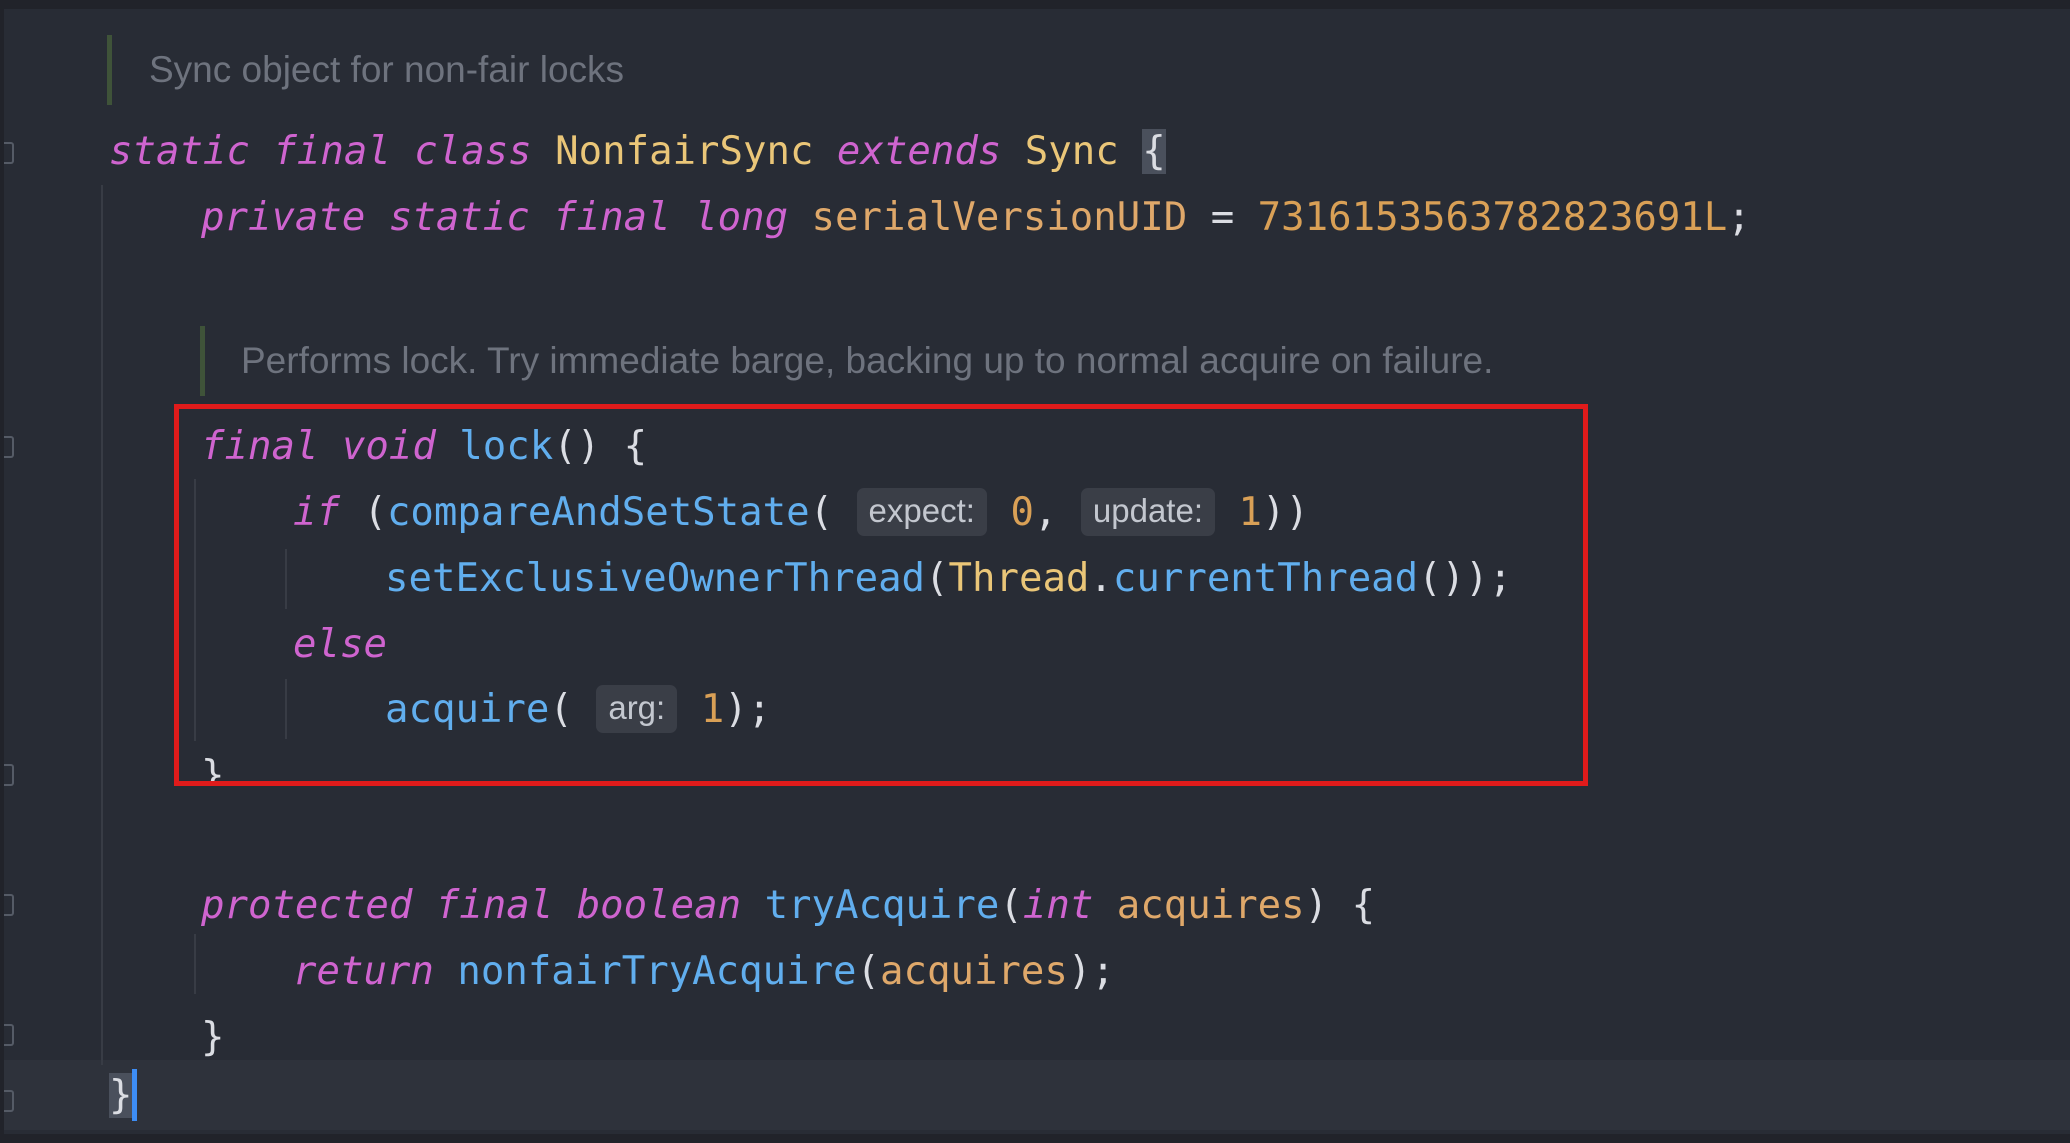  I want to click on punctuation: }, so click(213, 1037).